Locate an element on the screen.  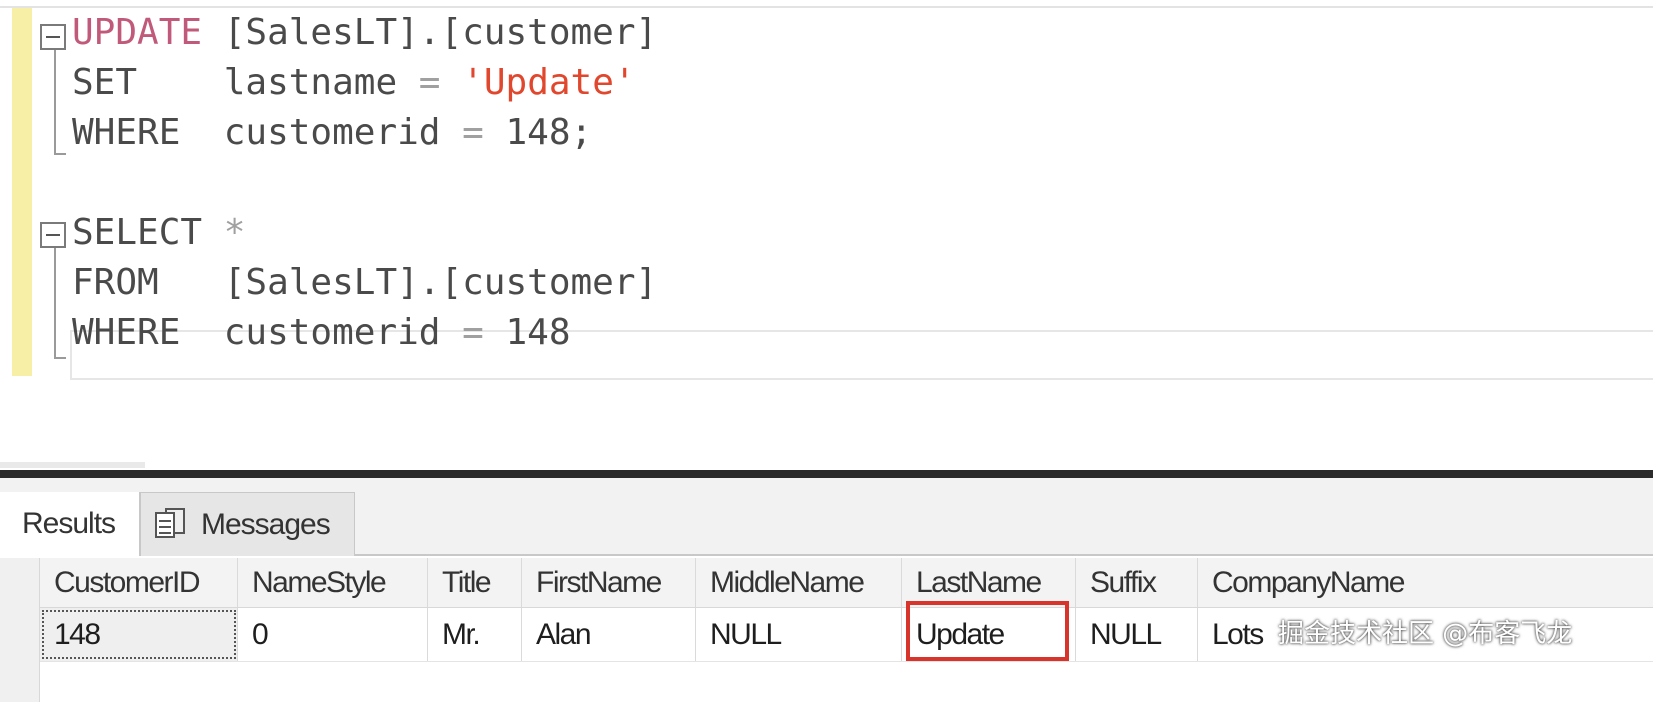
code-line-5: FROM [SalesLT].[customer] is located at coordinates (364, 283).